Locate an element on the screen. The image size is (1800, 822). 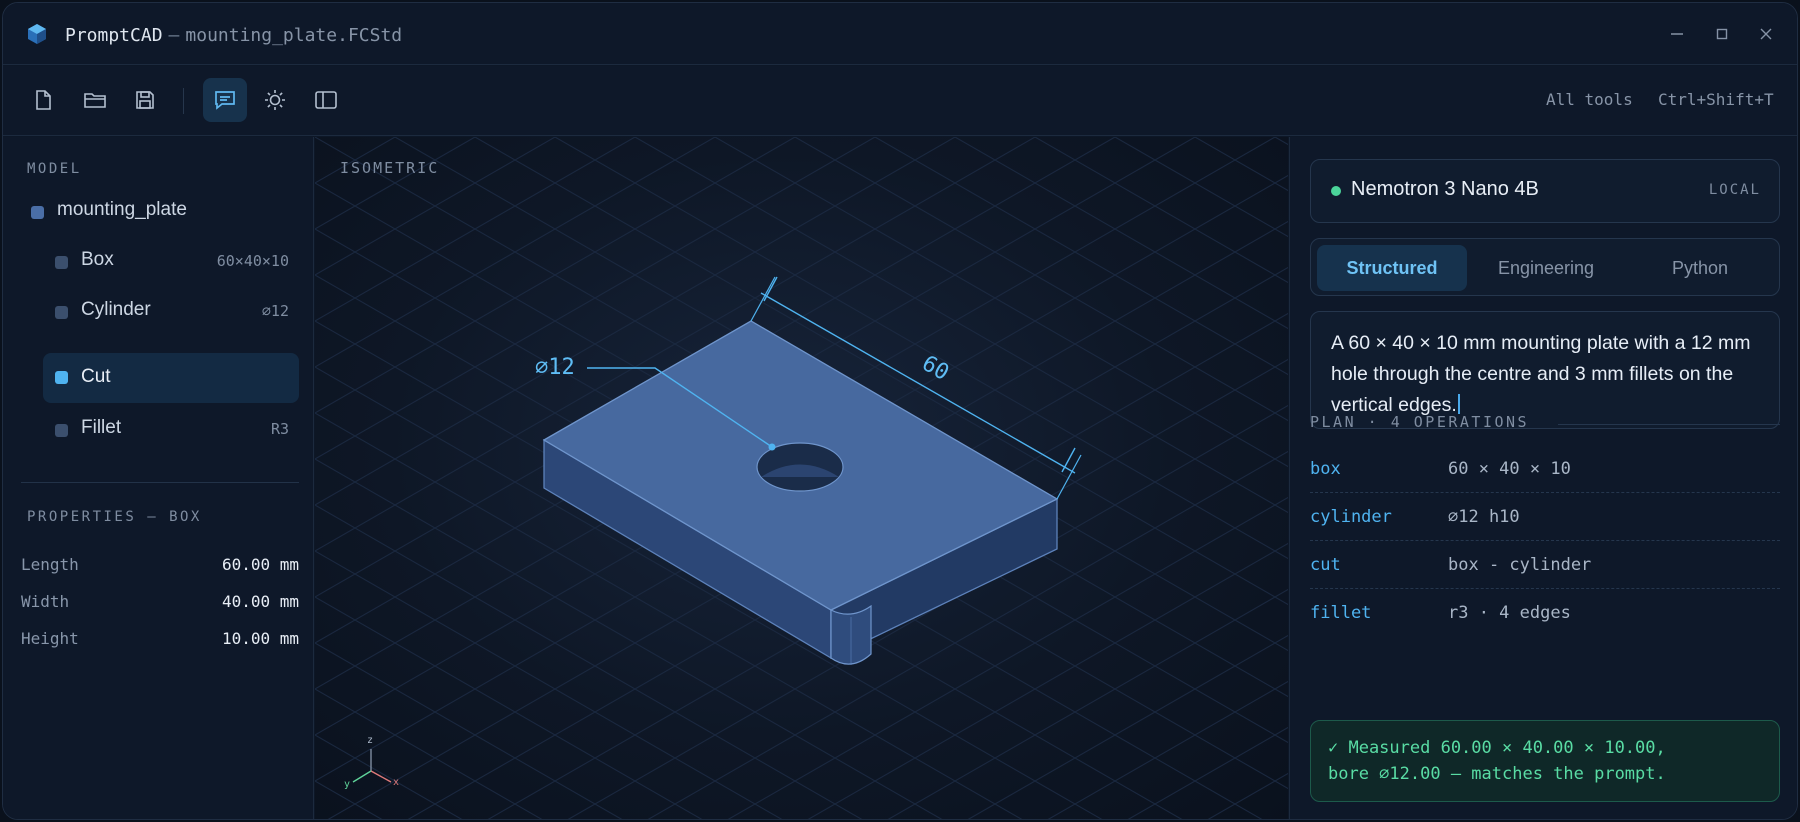
operation-args: 60 × 40 × 10 is located at coordinates (1509, 469).